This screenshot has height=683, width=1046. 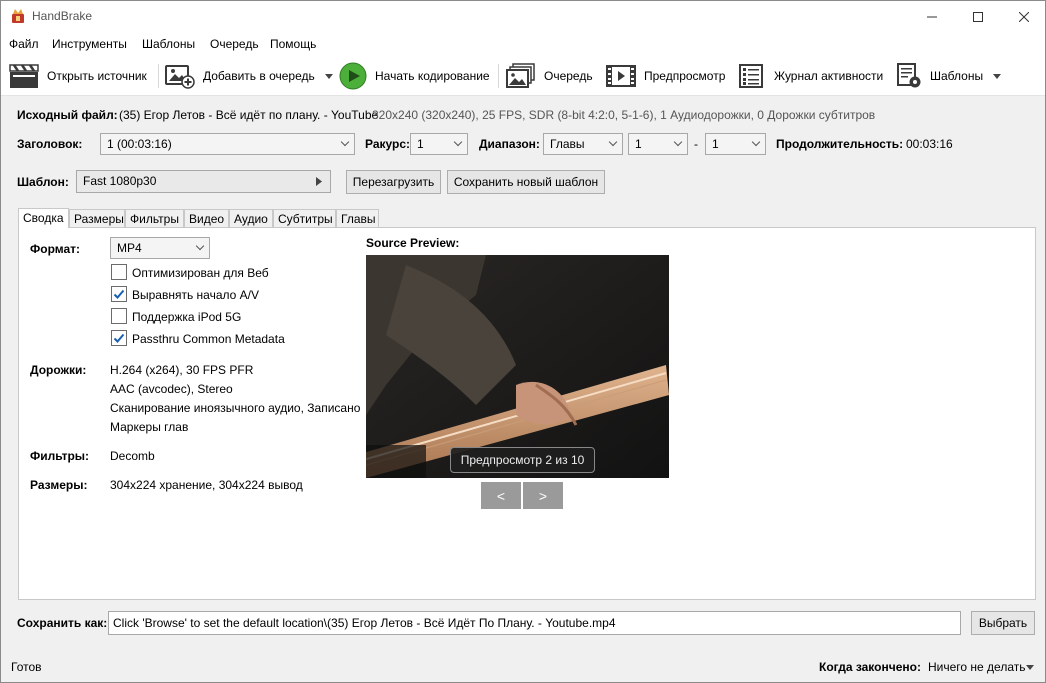 What do you see at coordinates (24, 76) in the screenshot?
I see `clapperboard-icon` at bounding box center [24, 76].